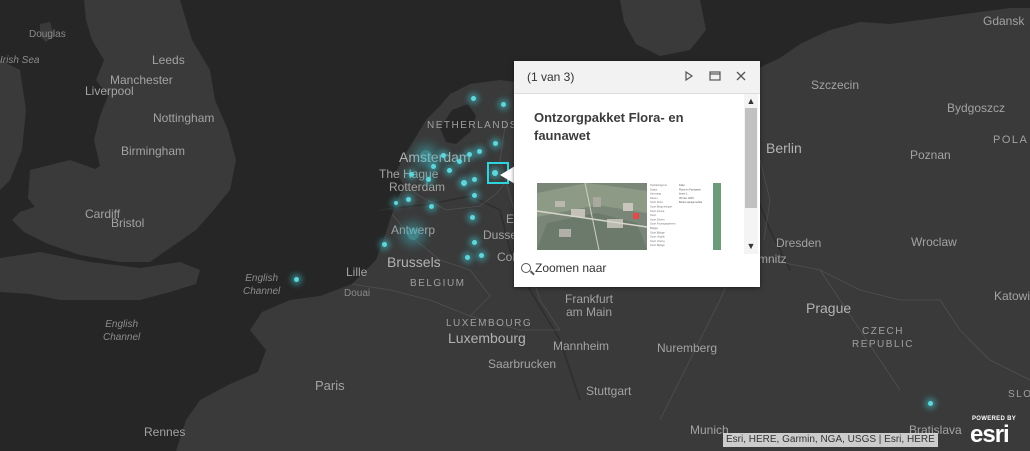  I want to click on label-english-channel-1: English Channel, so click(262, 285).